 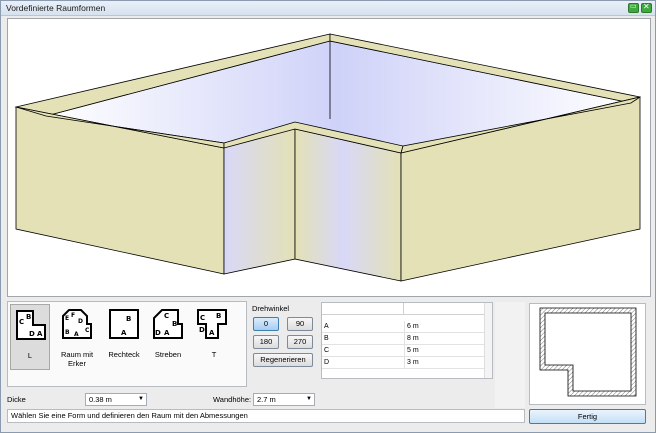 I want to click on table-row: C 5 m, so click(x=403, y=351).